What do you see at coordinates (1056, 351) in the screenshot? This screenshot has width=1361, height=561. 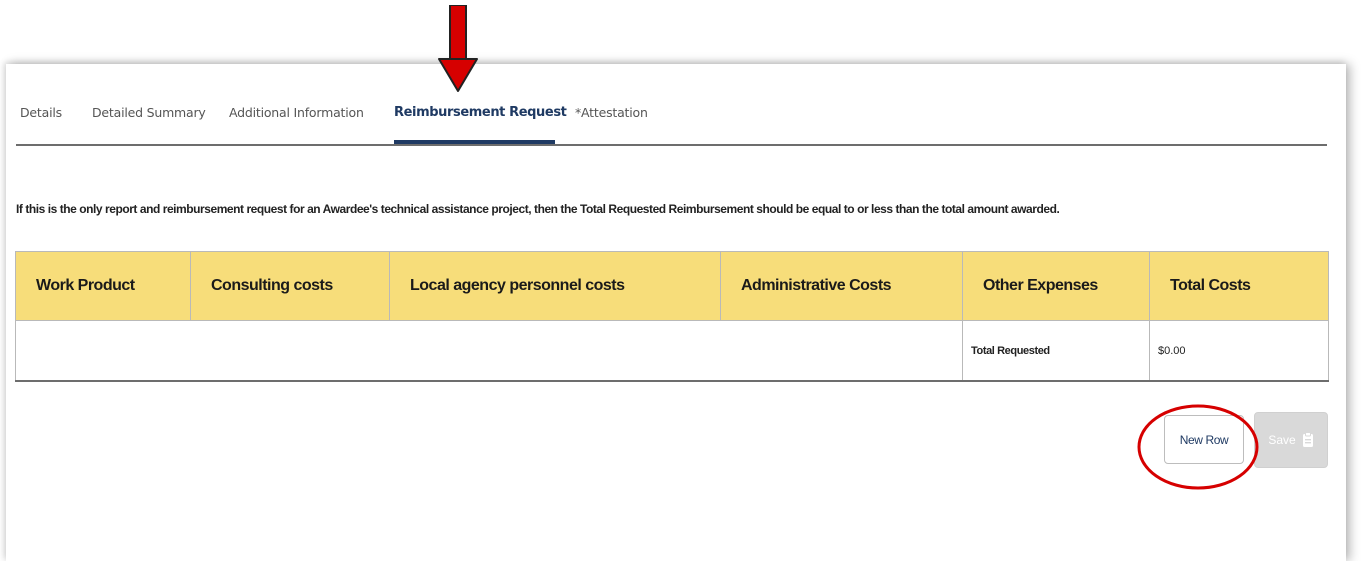 I see `total-requested-label: Total Requested` at bounding box center [1056, 351].